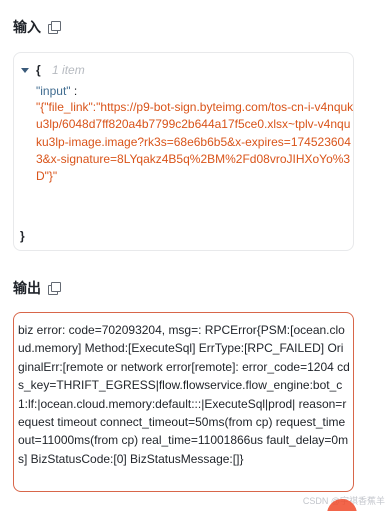 This screenshot has width=388, height=511. Describe the element at coordinates (68, 70) in the screenshot. I see `json-item-count: 1 item` at that location.